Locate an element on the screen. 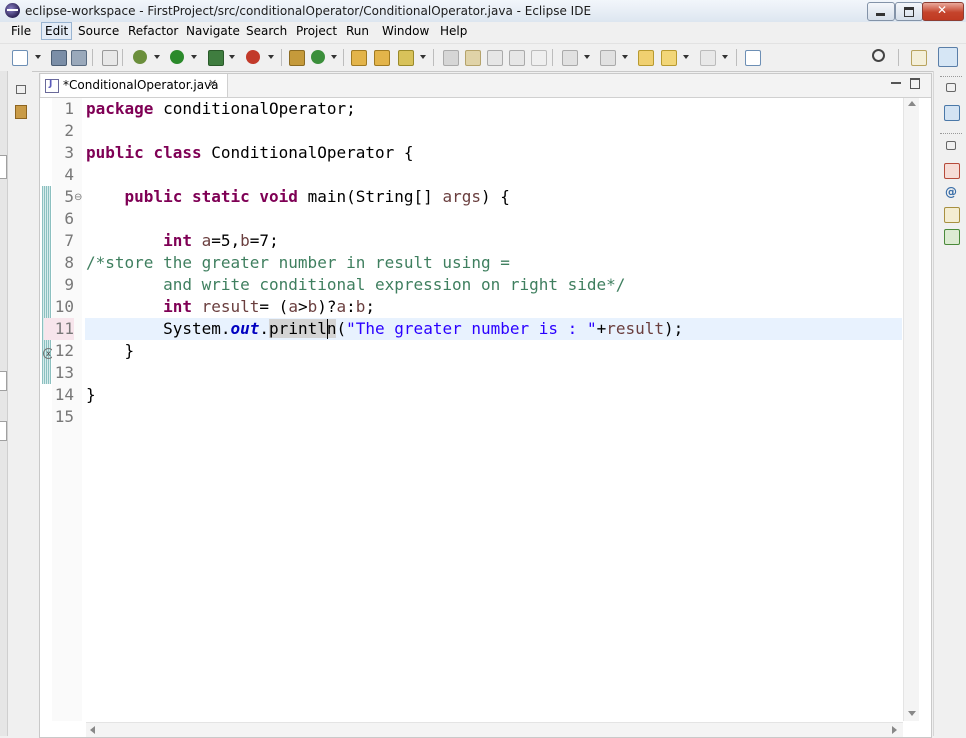  scroll-up-arrow-icon is located at coordinates (912, 103).